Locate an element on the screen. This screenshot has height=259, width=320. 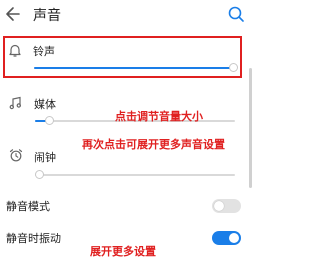
ringtone-volume-slider is located at coordinates (136, 67).